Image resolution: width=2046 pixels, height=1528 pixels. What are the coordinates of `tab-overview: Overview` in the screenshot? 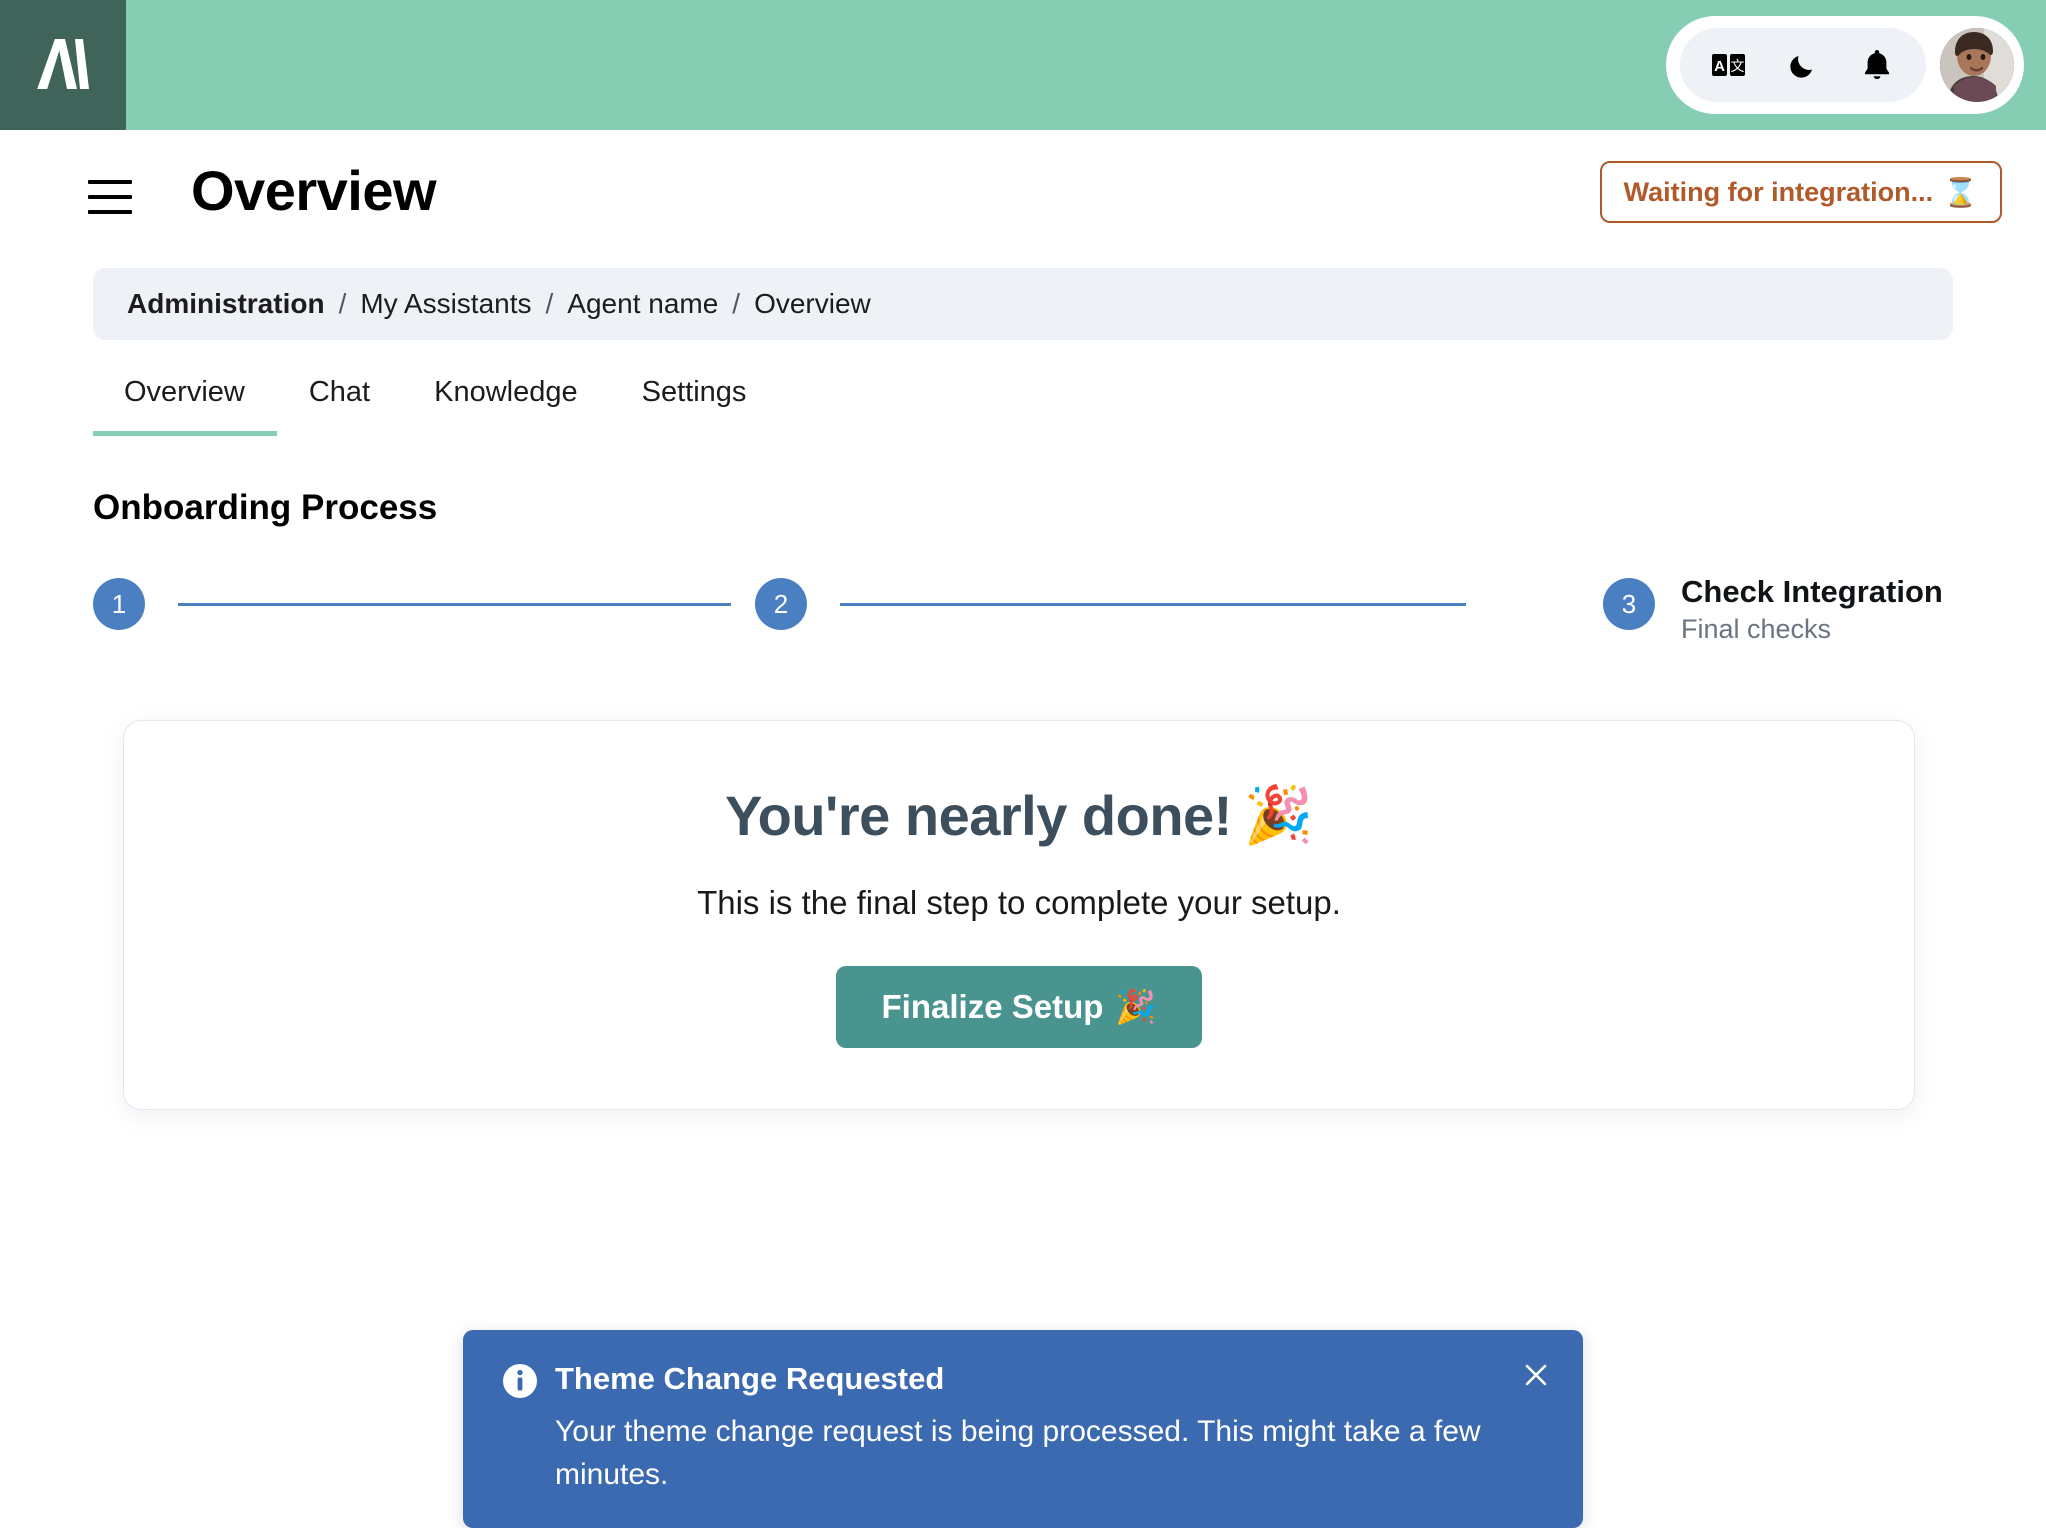 It's located at (185, 406).